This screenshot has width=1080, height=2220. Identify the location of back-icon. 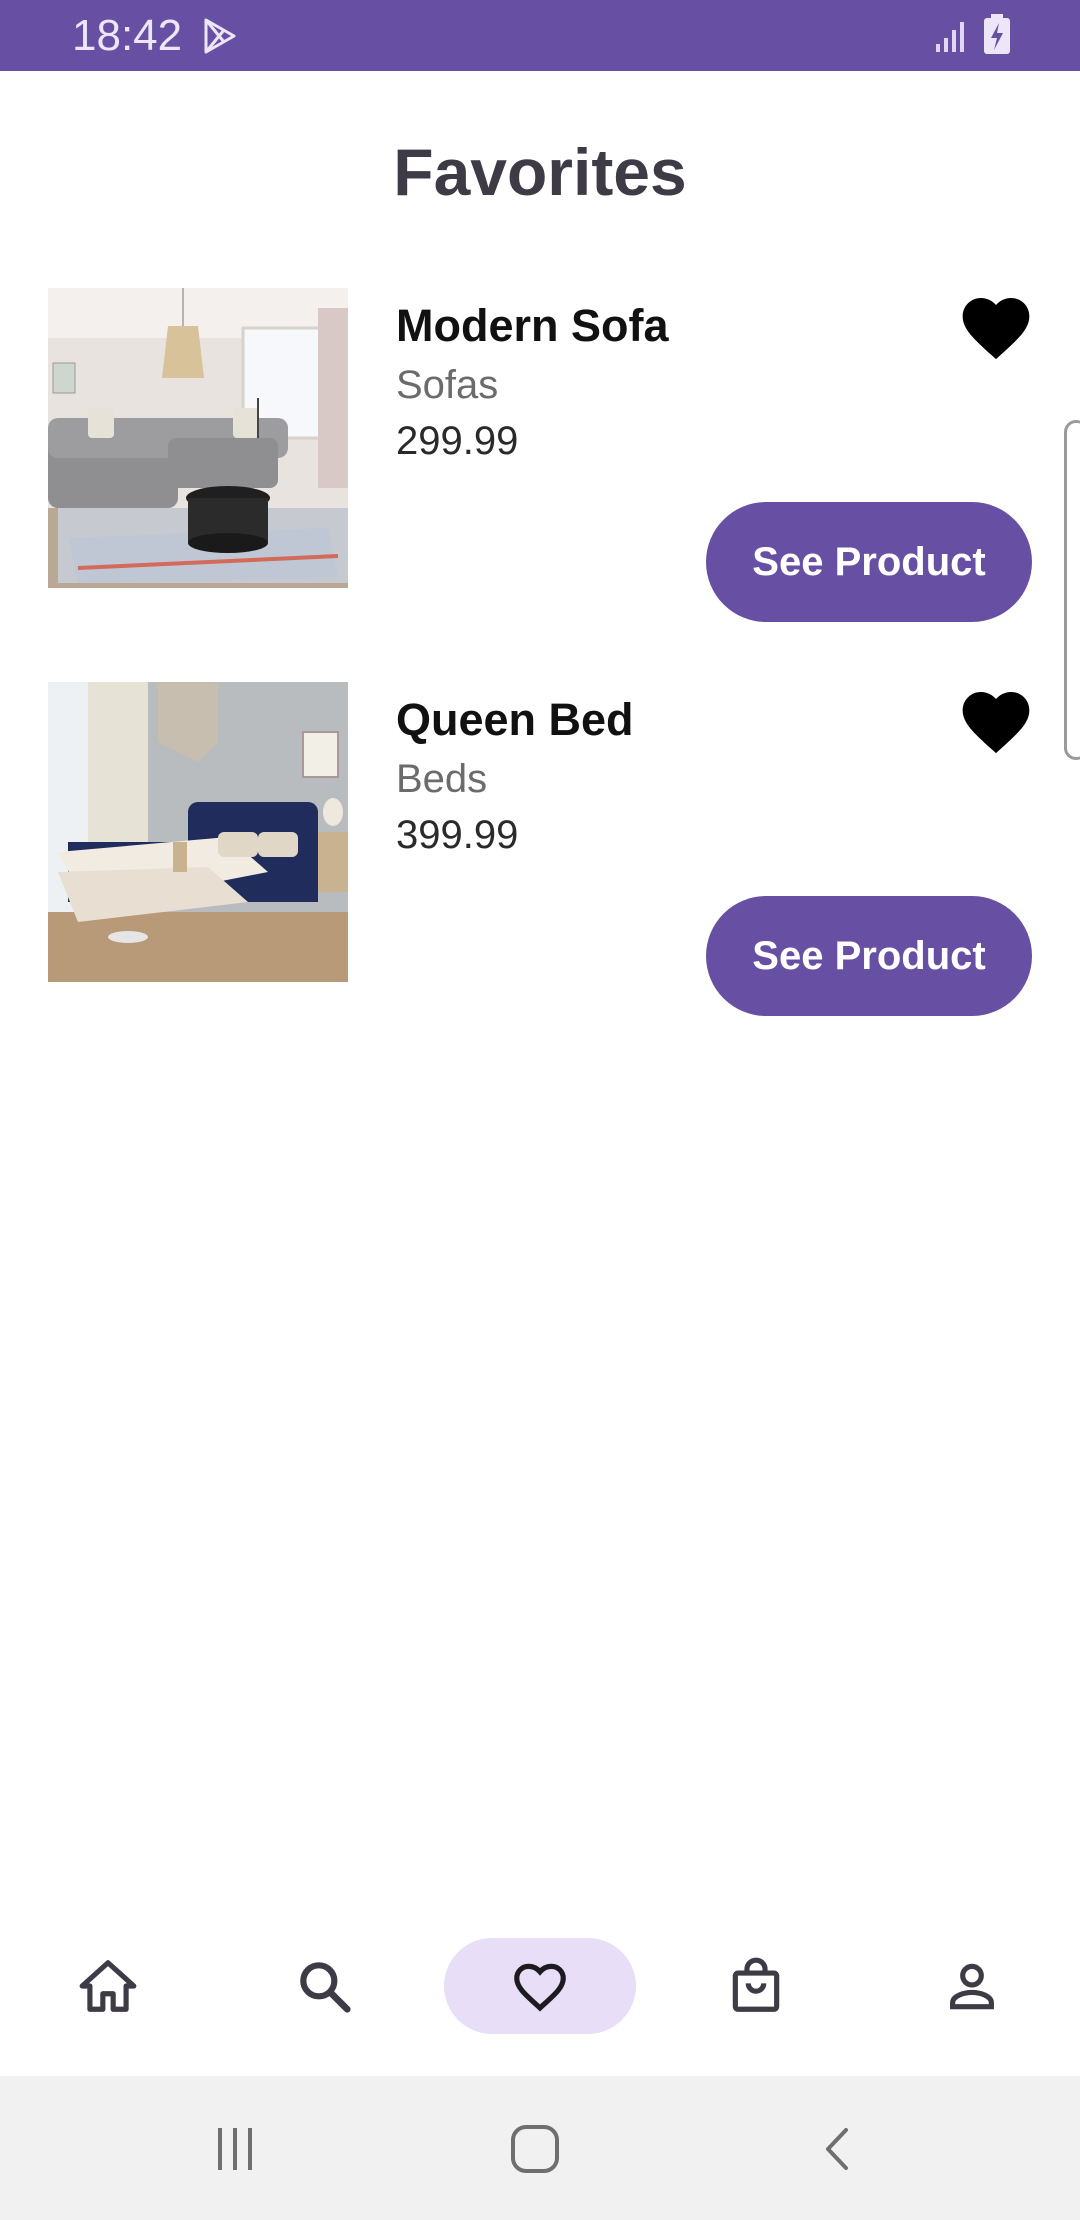
(837, 2149).